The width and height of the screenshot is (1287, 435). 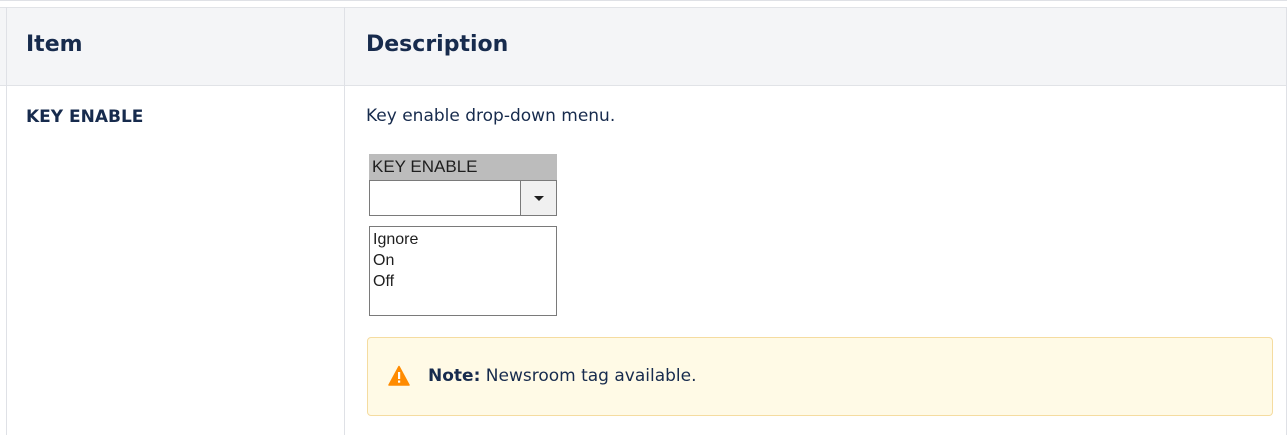 I want to click on column-header-item: Item, so click(x=54, y=44).